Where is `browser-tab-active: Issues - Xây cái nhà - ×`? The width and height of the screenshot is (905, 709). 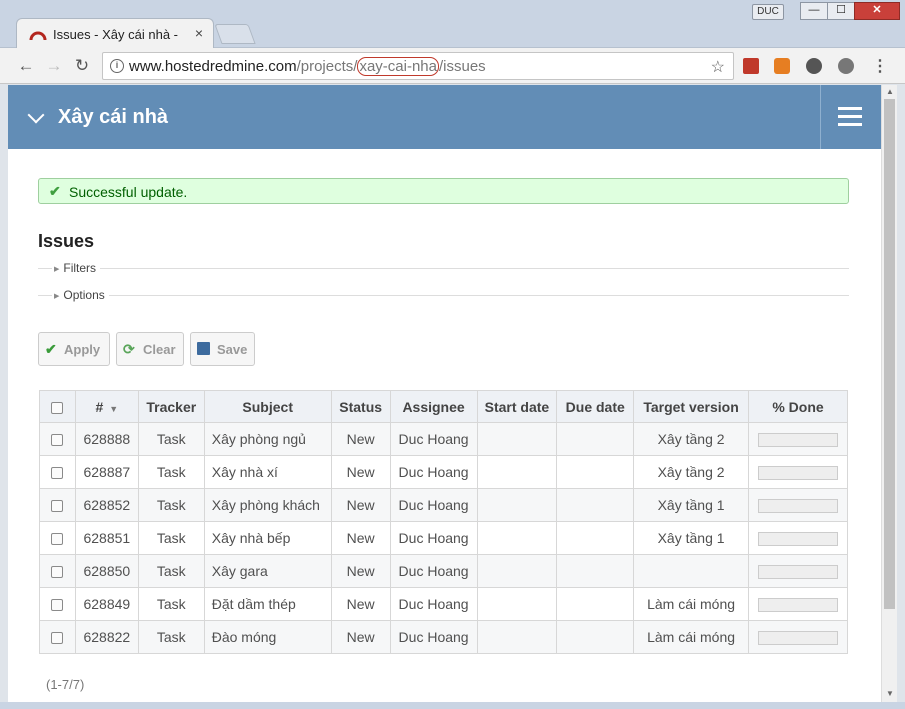 browser-tab-active: Issues - Xây cái nhà - × is located at coordinates (115, 34).